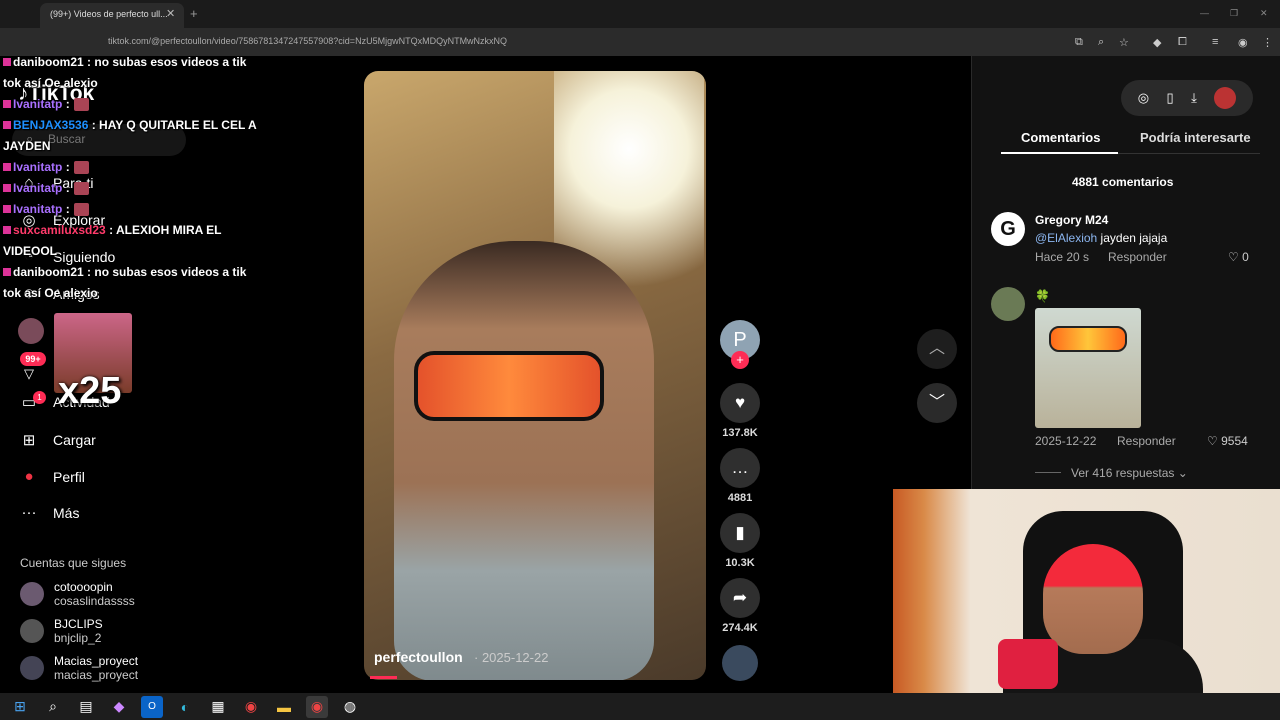 The image size is (1280, 720). I want to click on windows-start-icon: ⊞, so click(20, 707).